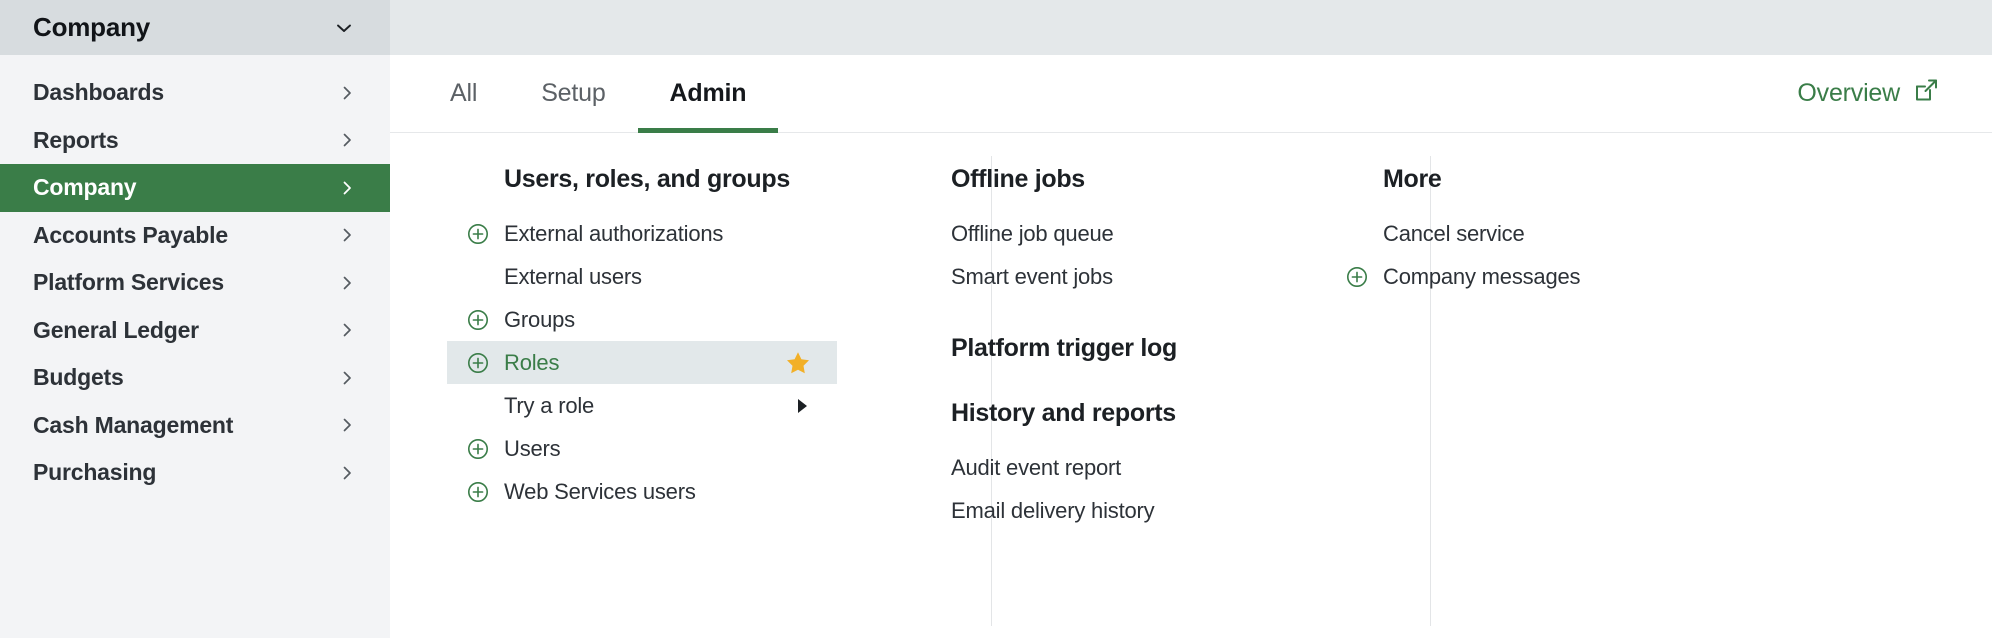 The width and height of the screenshot is (1992, 638). What do you see at coordinates (98, 92) in the screenshot?
I see `sidebar-item-label: Dashboards` at bounding box center [98, 92].